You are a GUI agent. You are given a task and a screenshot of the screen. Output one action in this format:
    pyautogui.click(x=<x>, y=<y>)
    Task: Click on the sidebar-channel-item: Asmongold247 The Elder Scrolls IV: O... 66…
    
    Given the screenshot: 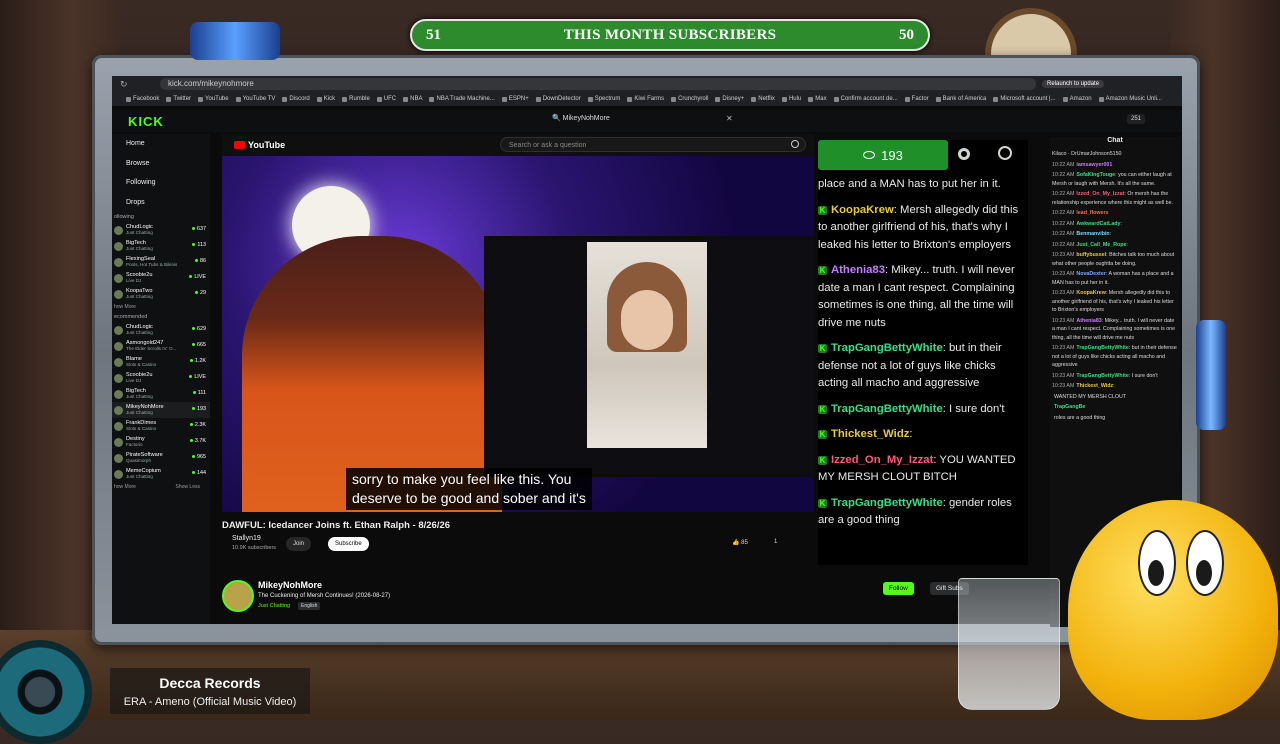 What is the action you would take?
    pyautogui.click(x=161, y=346)
    